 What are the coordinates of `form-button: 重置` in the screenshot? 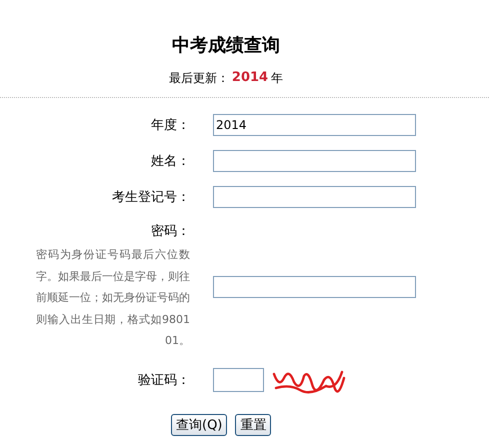 It's located at (253, 425).